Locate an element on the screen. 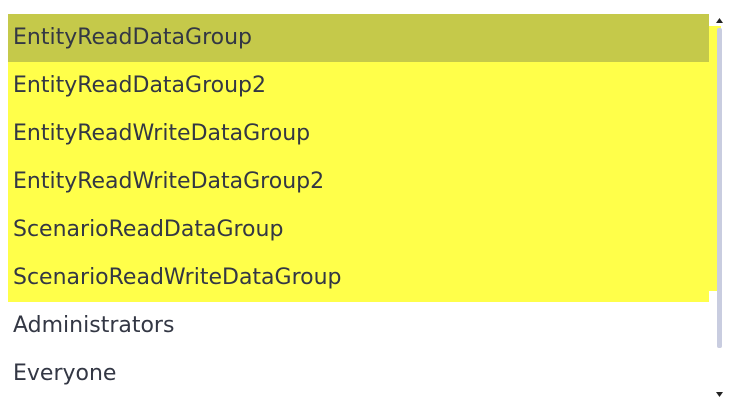 Image resolution: width=729 pixels, height=397 pixels. list-item-entity-read-write-data-group: EntityReadWriteDataGroup is located at coordinates (358, 134).